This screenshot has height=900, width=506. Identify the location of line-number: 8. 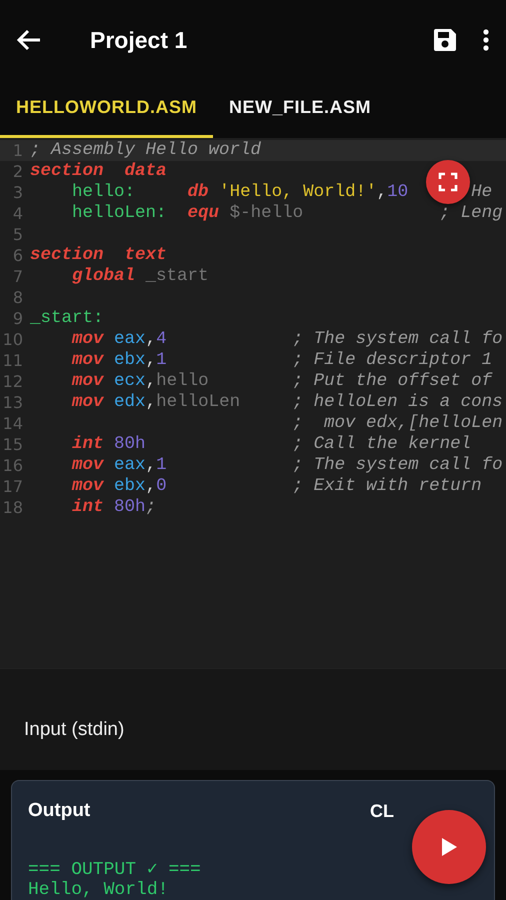
(18, 297).